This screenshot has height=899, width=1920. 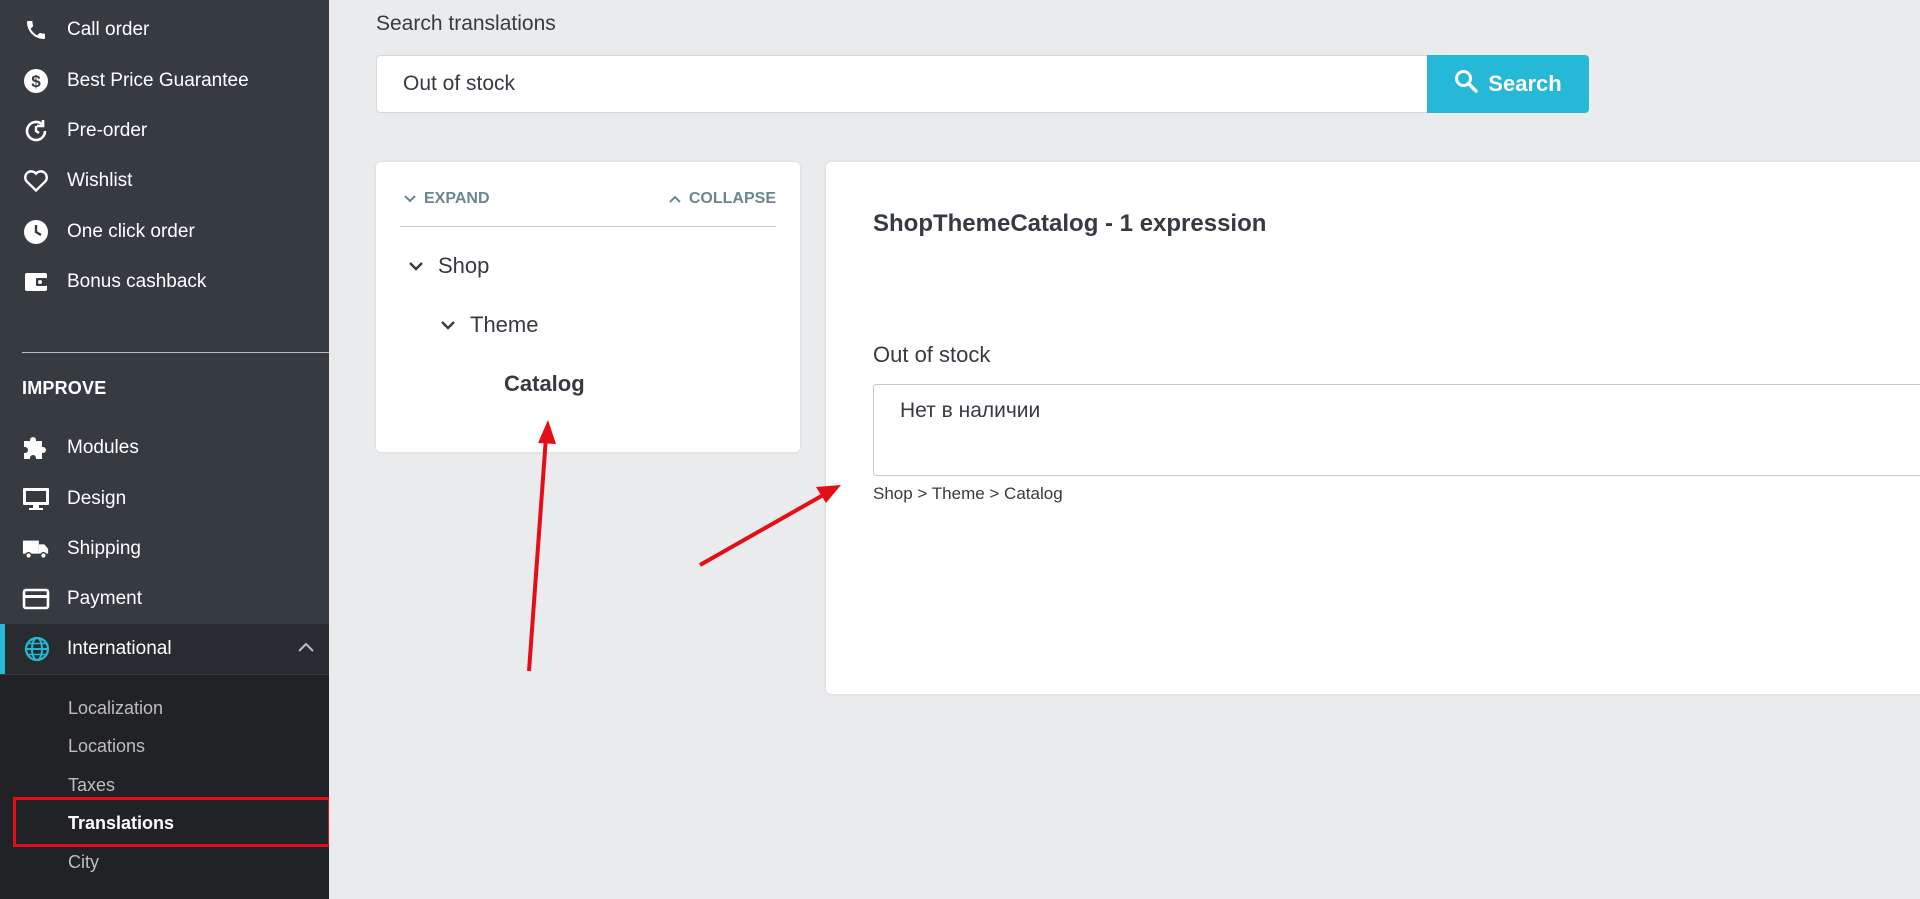 What do you see at coordinates (171, 822) in the screenshot?
I see `highlight-box` at bounding box center [171, 822].